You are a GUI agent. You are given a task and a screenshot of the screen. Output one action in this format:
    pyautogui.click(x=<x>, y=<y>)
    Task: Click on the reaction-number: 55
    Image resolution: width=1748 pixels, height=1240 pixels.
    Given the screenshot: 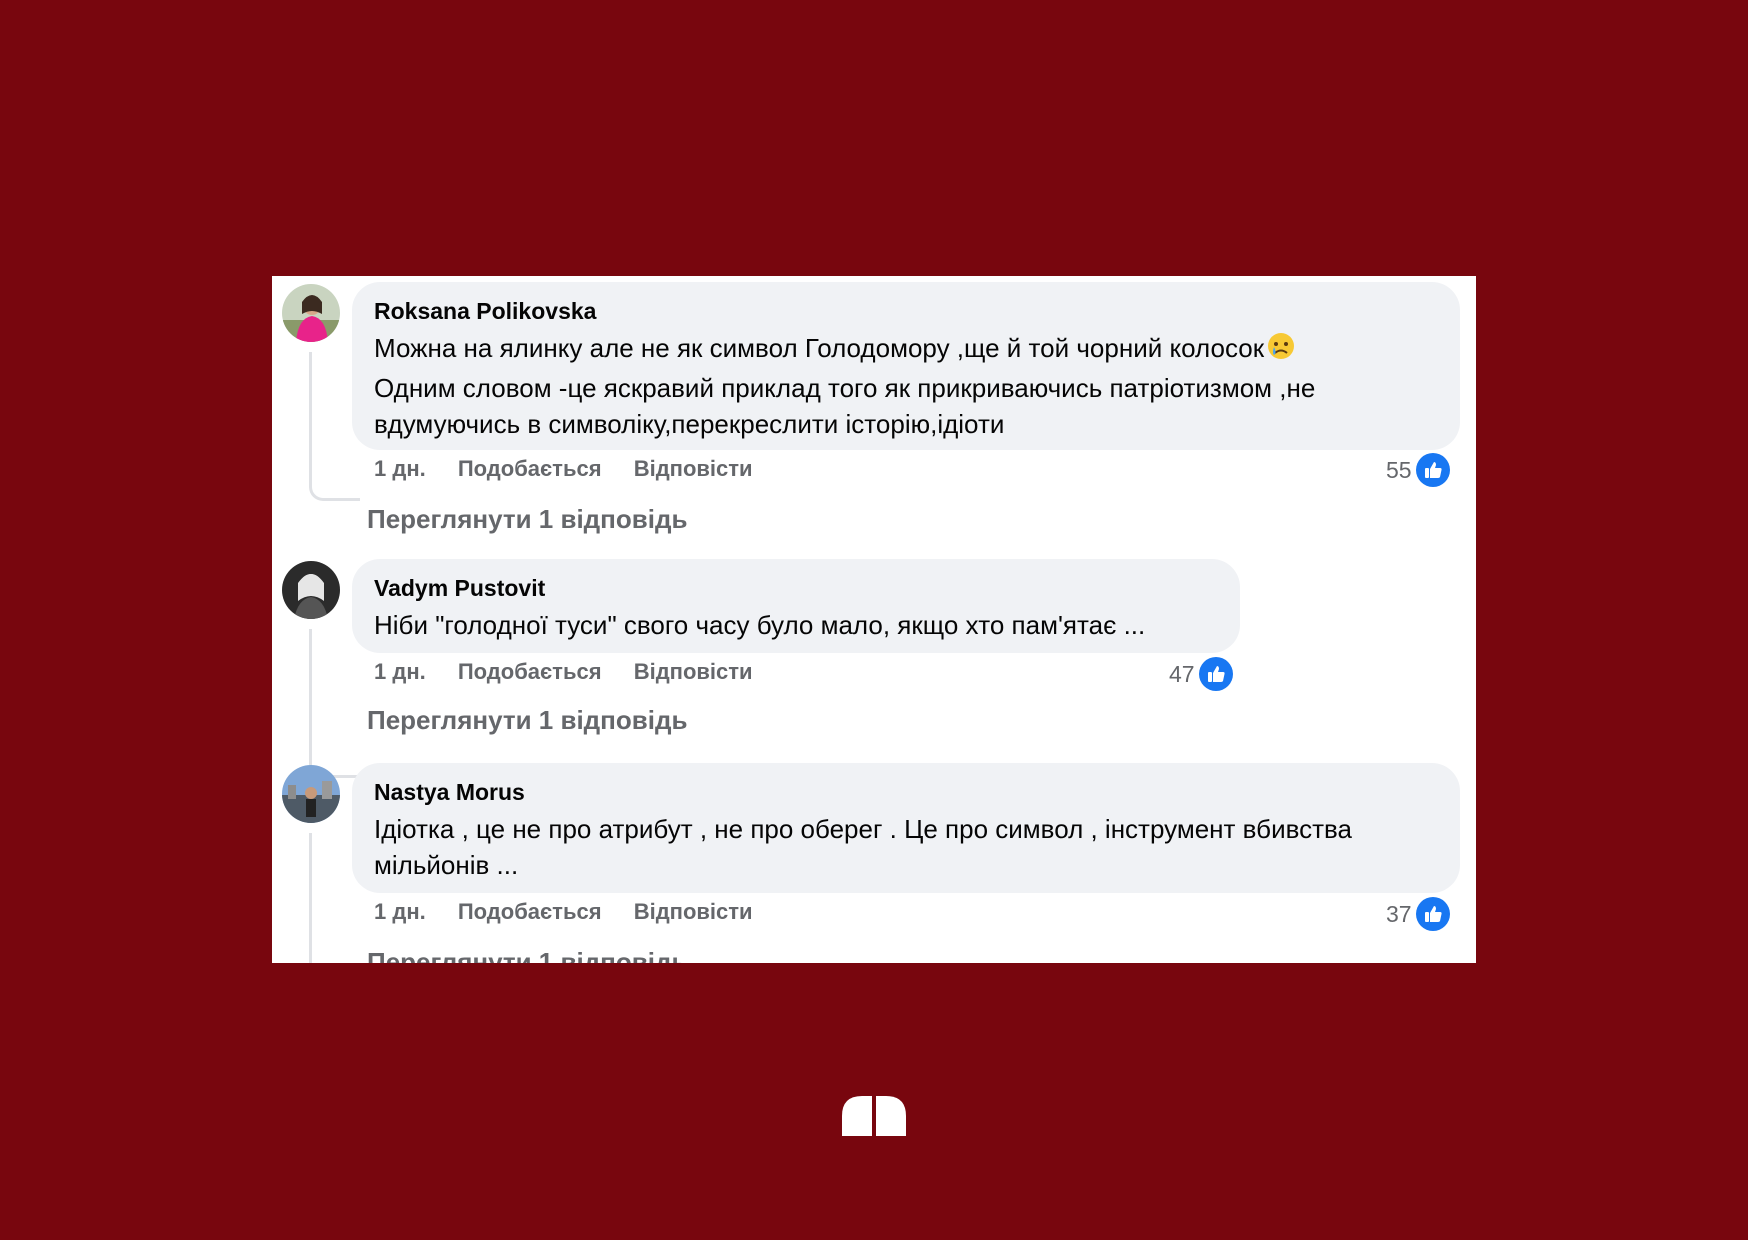 What is the action you would take?
    pyautogui.click(x=1399, y=470)
    